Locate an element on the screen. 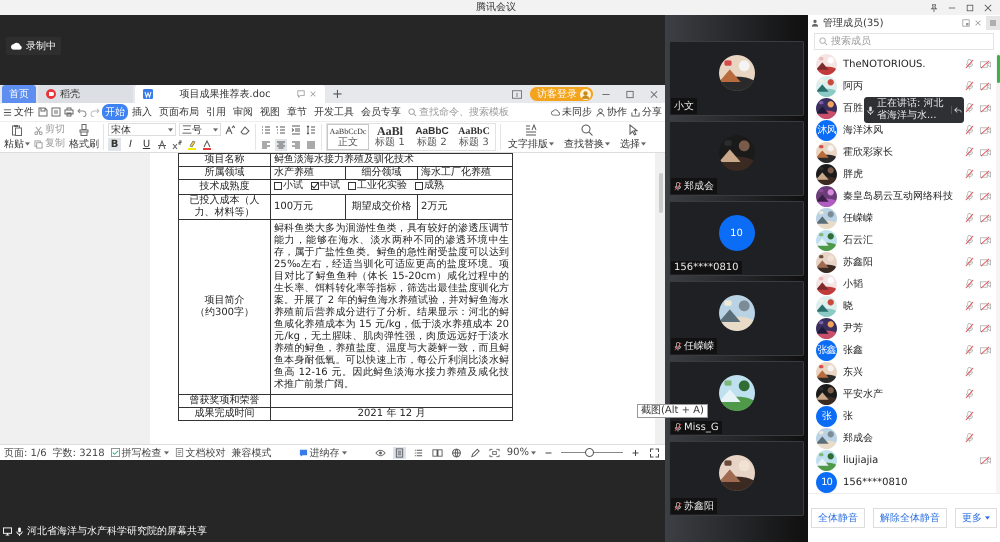  member-name: 海洋沐风 is located at coordinates (863, 130).